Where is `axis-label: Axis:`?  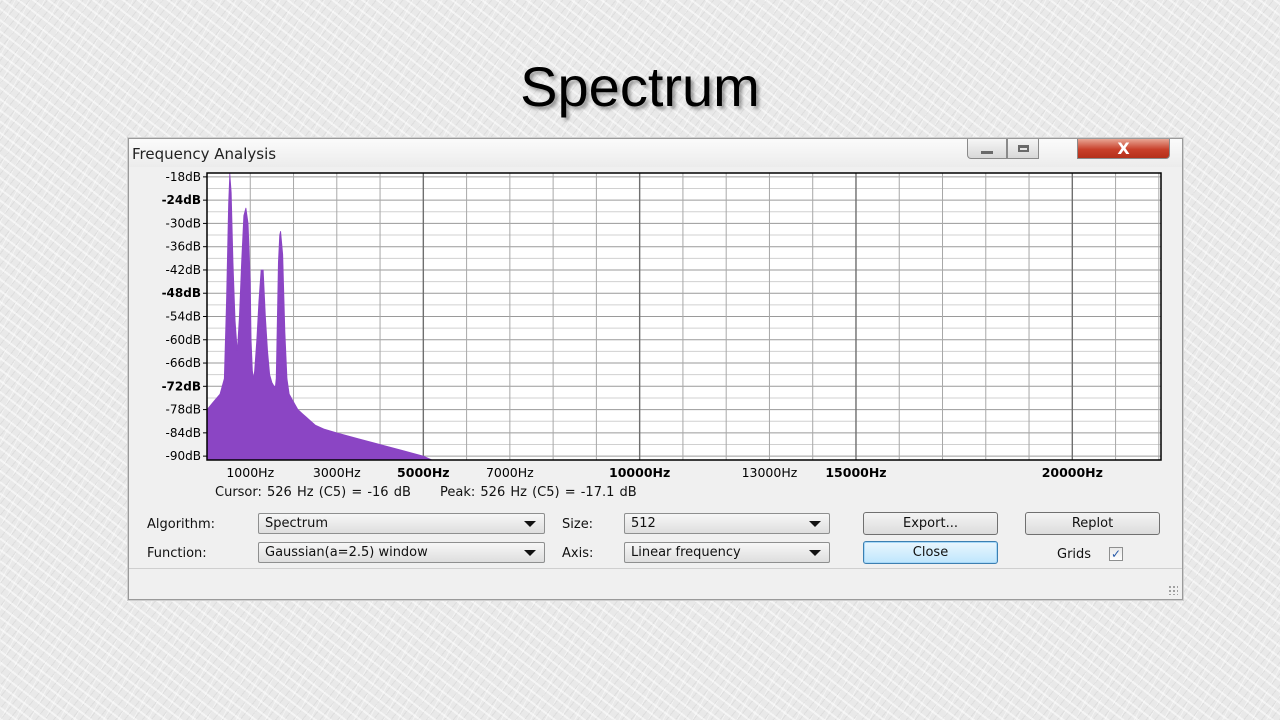 axis-label: Axis: is located at coordinates (578, 553).